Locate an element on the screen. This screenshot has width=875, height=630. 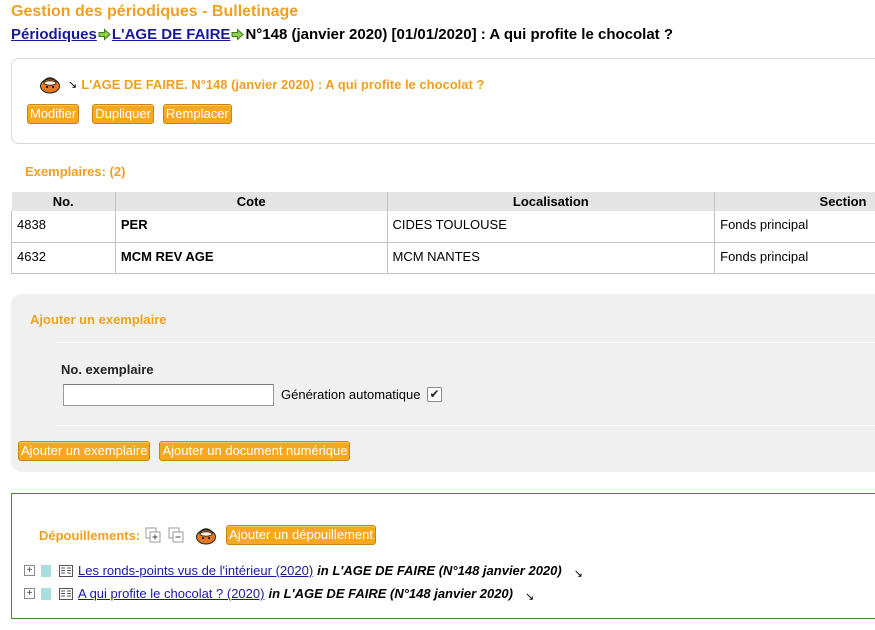
add-exemplaire-button: Ajouter un exemplaire is located at coordinates (84, 451).